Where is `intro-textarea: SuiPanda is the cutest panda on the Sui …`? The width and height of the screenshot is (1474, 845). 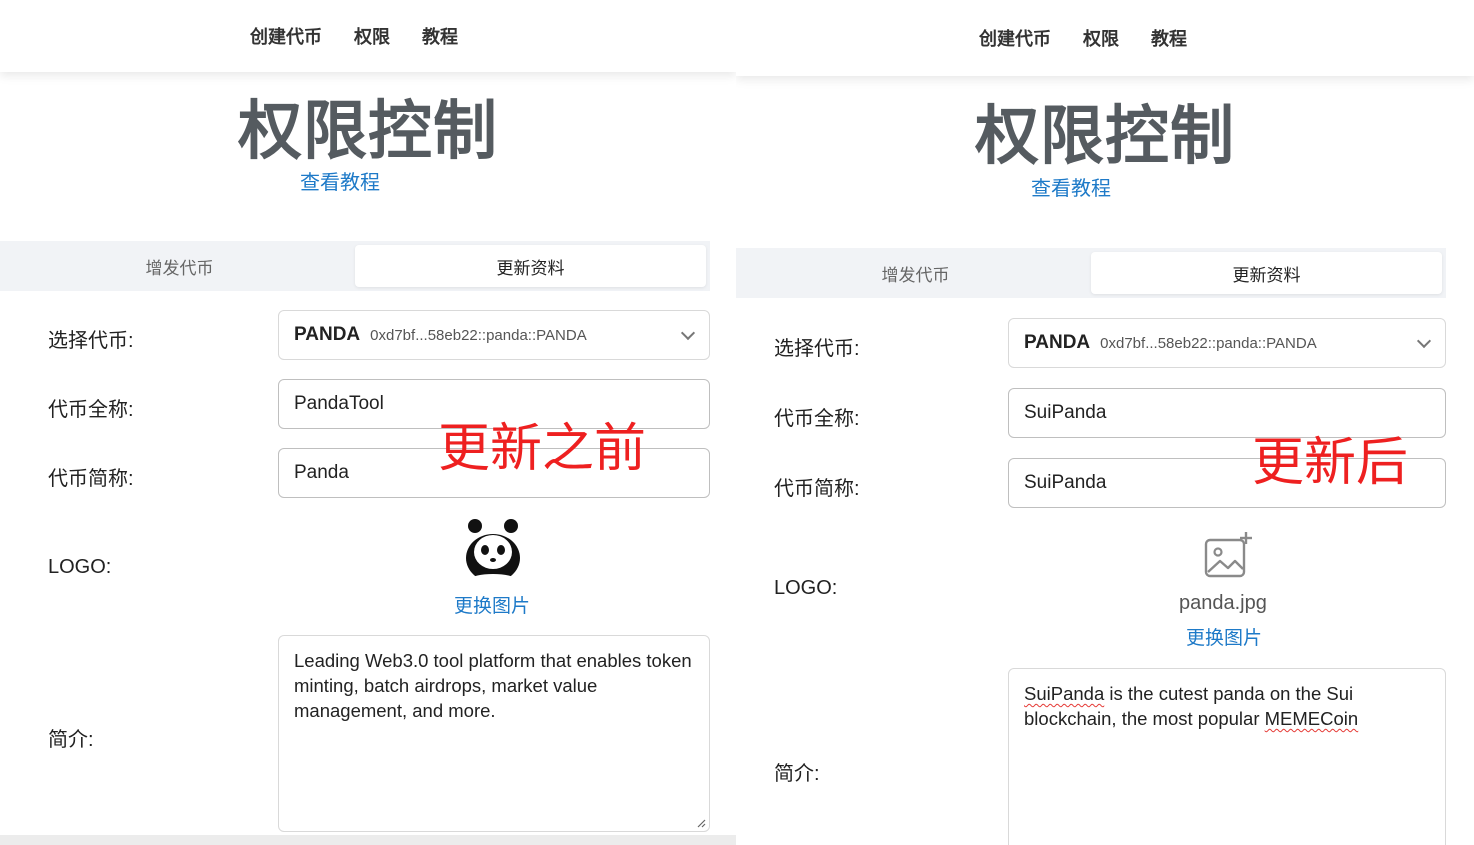 intro-textarea: SuiPanda is the cutest panda on the Sui … is located at coordinates (1227, 756).